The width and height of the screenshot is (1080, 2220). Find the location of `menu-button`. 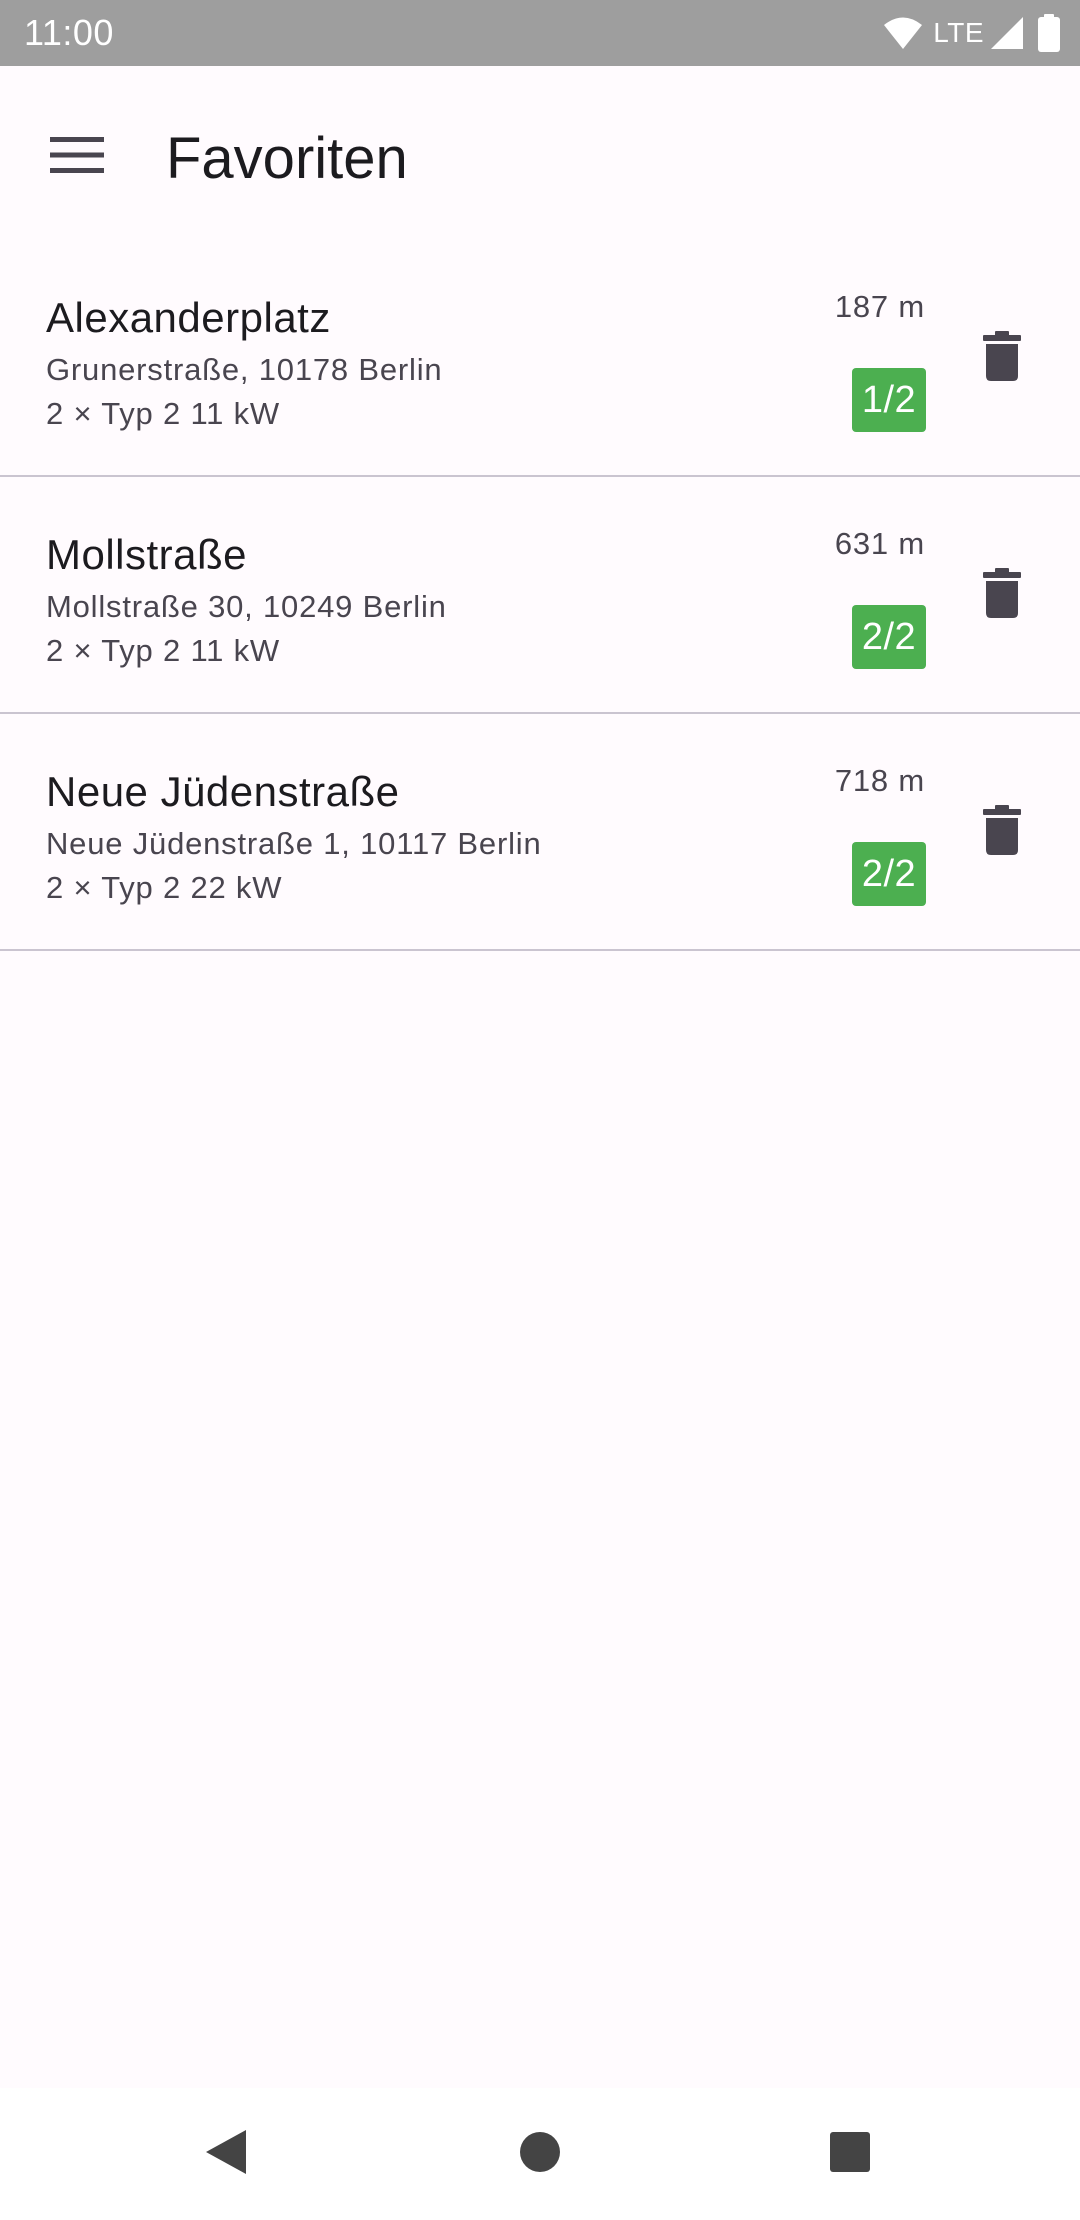

menu-button is located at coordinates (77, 157).